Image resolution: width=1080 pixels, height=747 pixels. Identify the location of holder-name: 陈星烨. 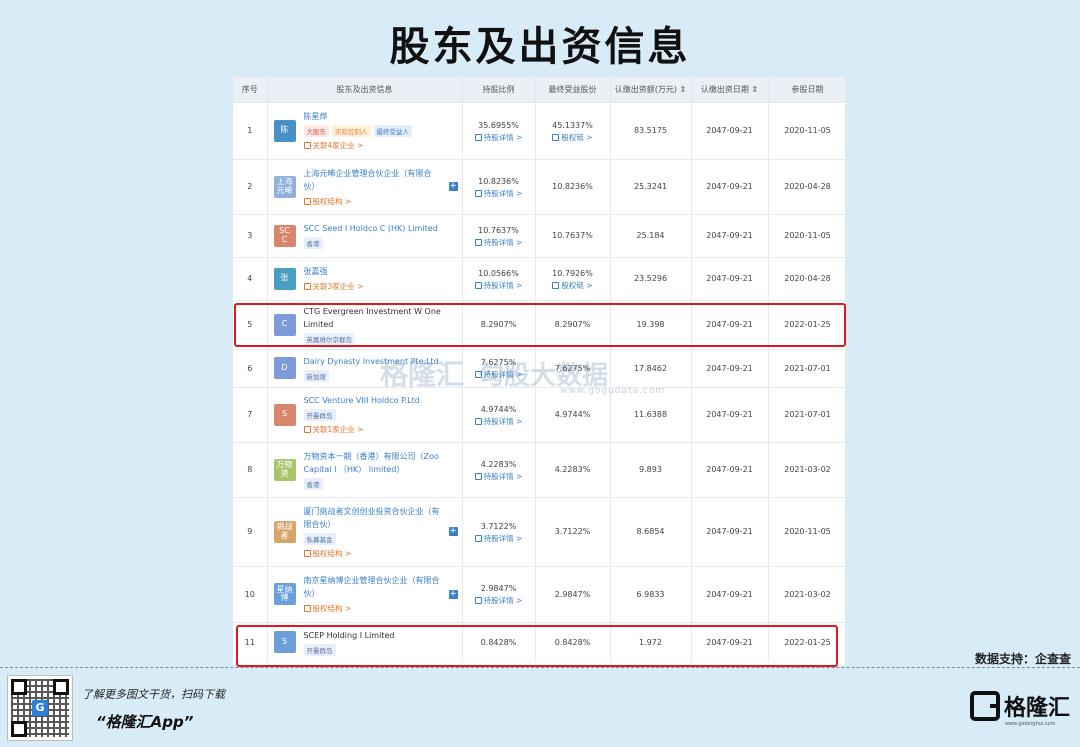
(381, 116).